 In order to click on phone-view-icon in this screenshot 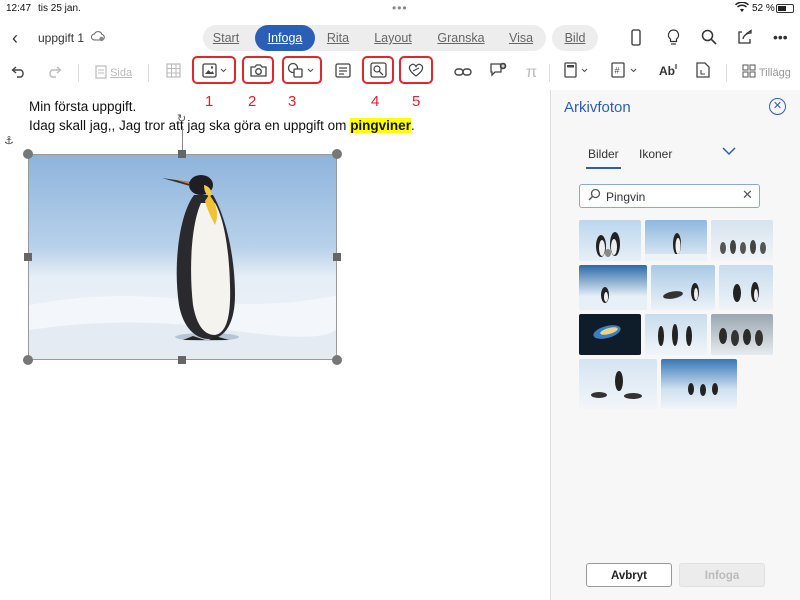, I will do `click(636, 39)`.